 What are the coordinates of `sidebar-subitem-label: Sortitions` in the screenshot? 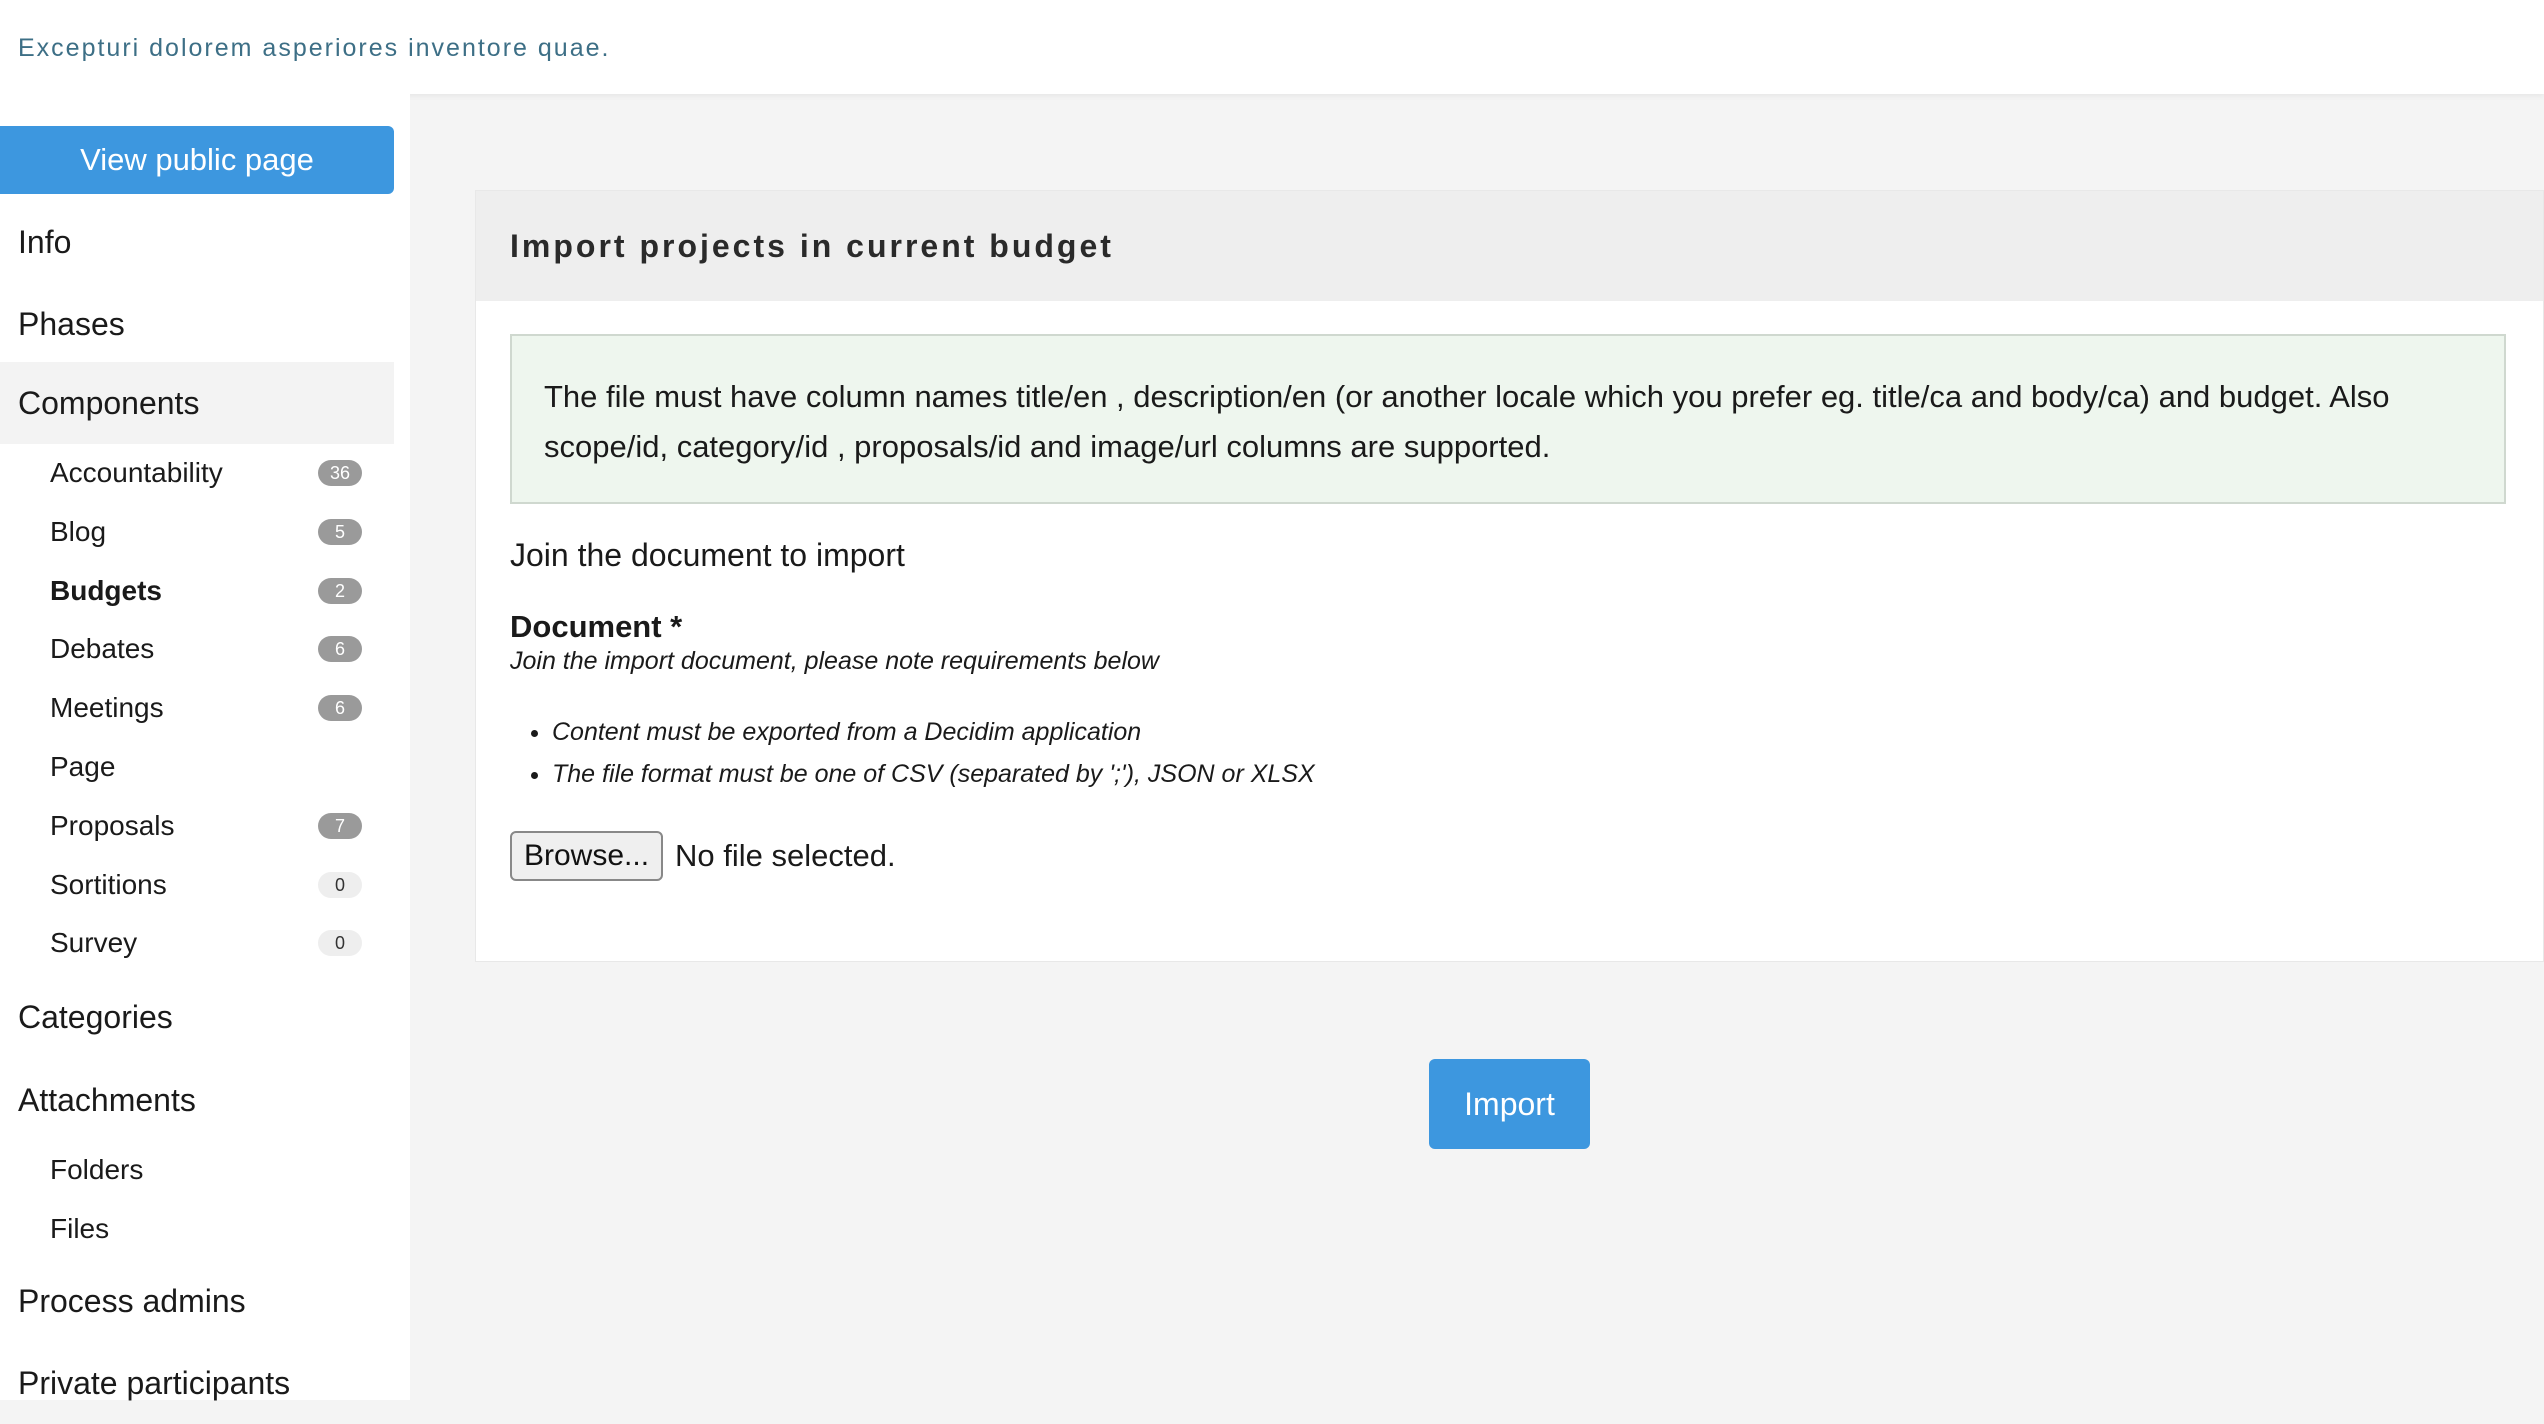 It's located at (108, 884).